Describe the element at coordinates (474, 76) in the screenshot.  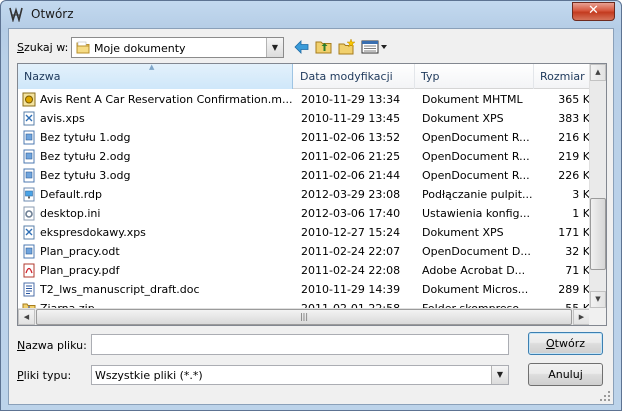
I see `column-header-type: Typ` at that location.